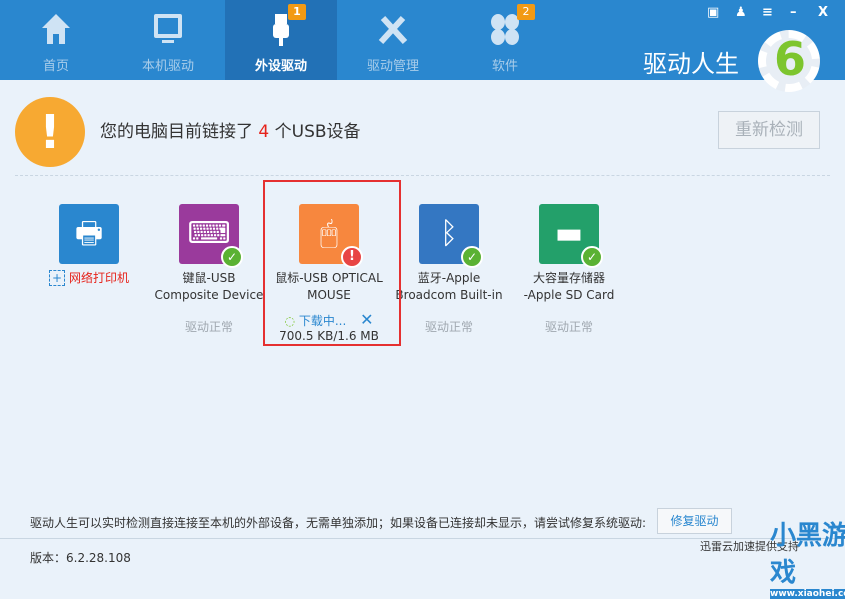 The image size is (845, 599). What do you see at coordinates (98, 278) in the screenshot?
I see `device-name: 网络打印机` at bounding box center [98, 278].